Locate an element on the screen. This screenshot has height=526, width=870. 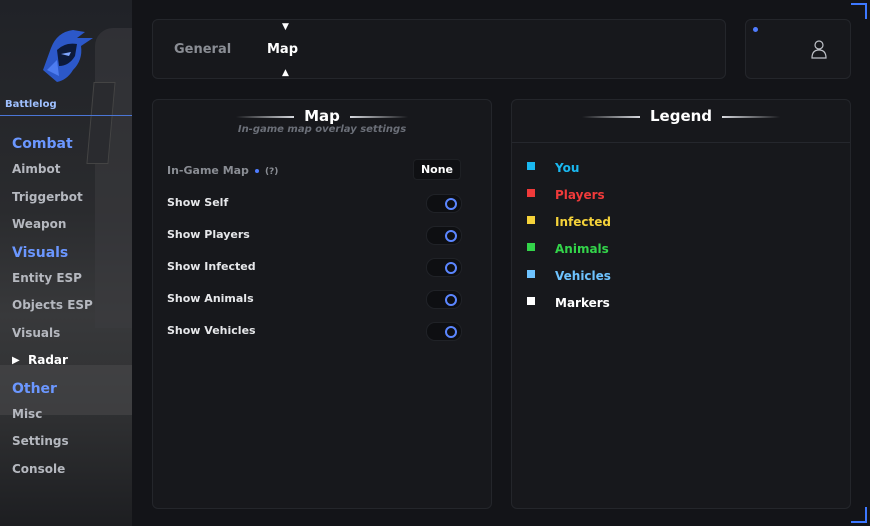
sidebar-item-aimbot: Aimbot is located at coordinates (52, 170).